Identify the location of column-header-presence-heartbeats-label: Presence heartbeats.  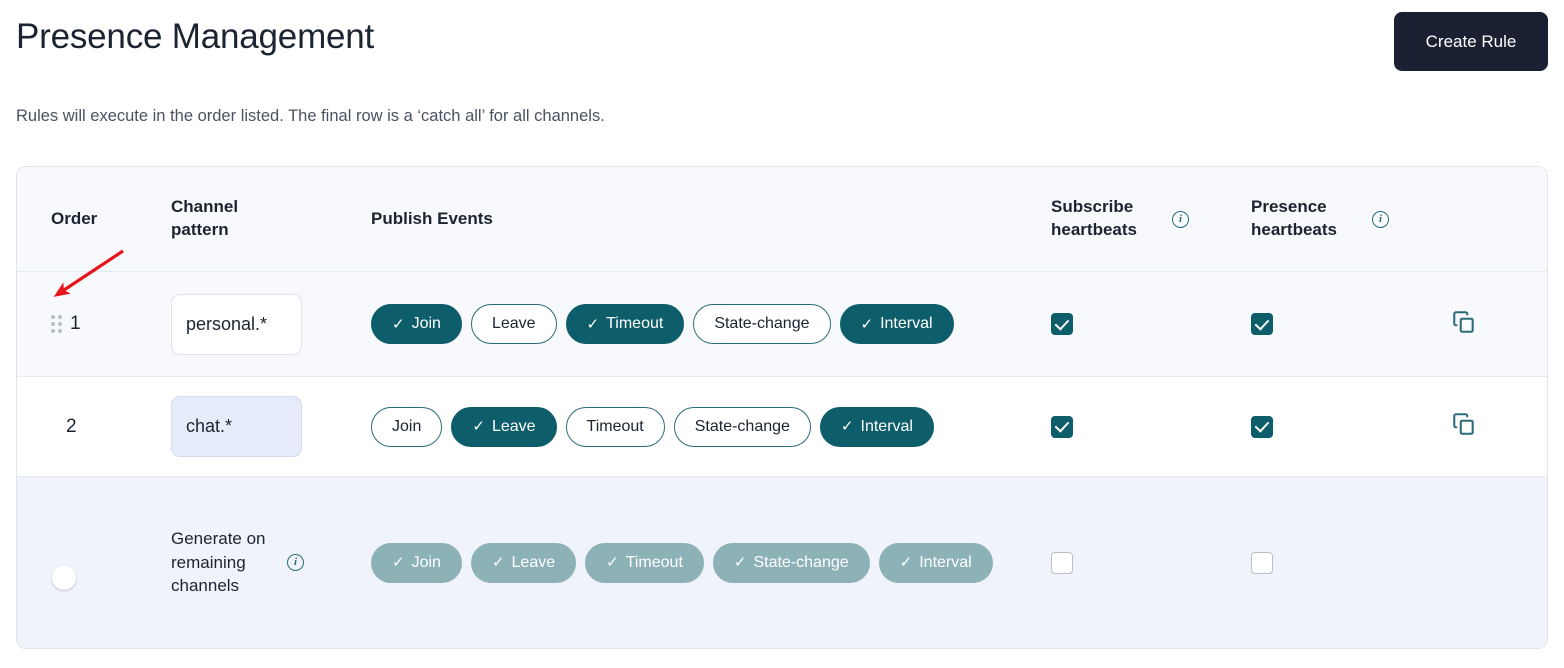
(1294, 218).